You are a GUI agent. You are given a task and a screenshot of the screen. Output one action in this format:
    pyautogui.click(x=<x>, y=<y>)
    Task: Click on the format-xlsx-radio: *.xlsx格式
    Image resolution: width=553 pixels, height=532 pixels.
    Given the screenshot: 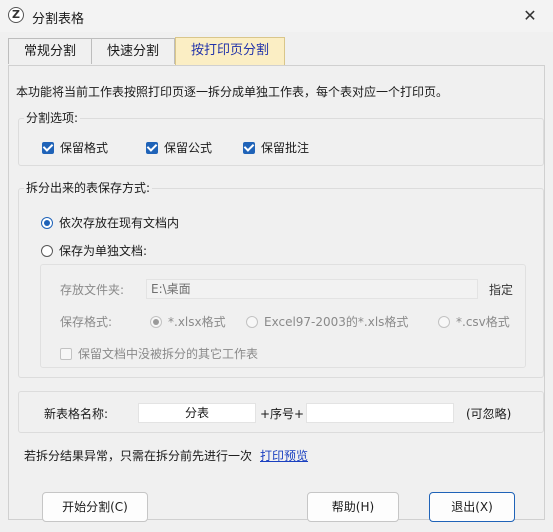 What is the action you would take?
    pyautogui.click(x=188, y=321)
    